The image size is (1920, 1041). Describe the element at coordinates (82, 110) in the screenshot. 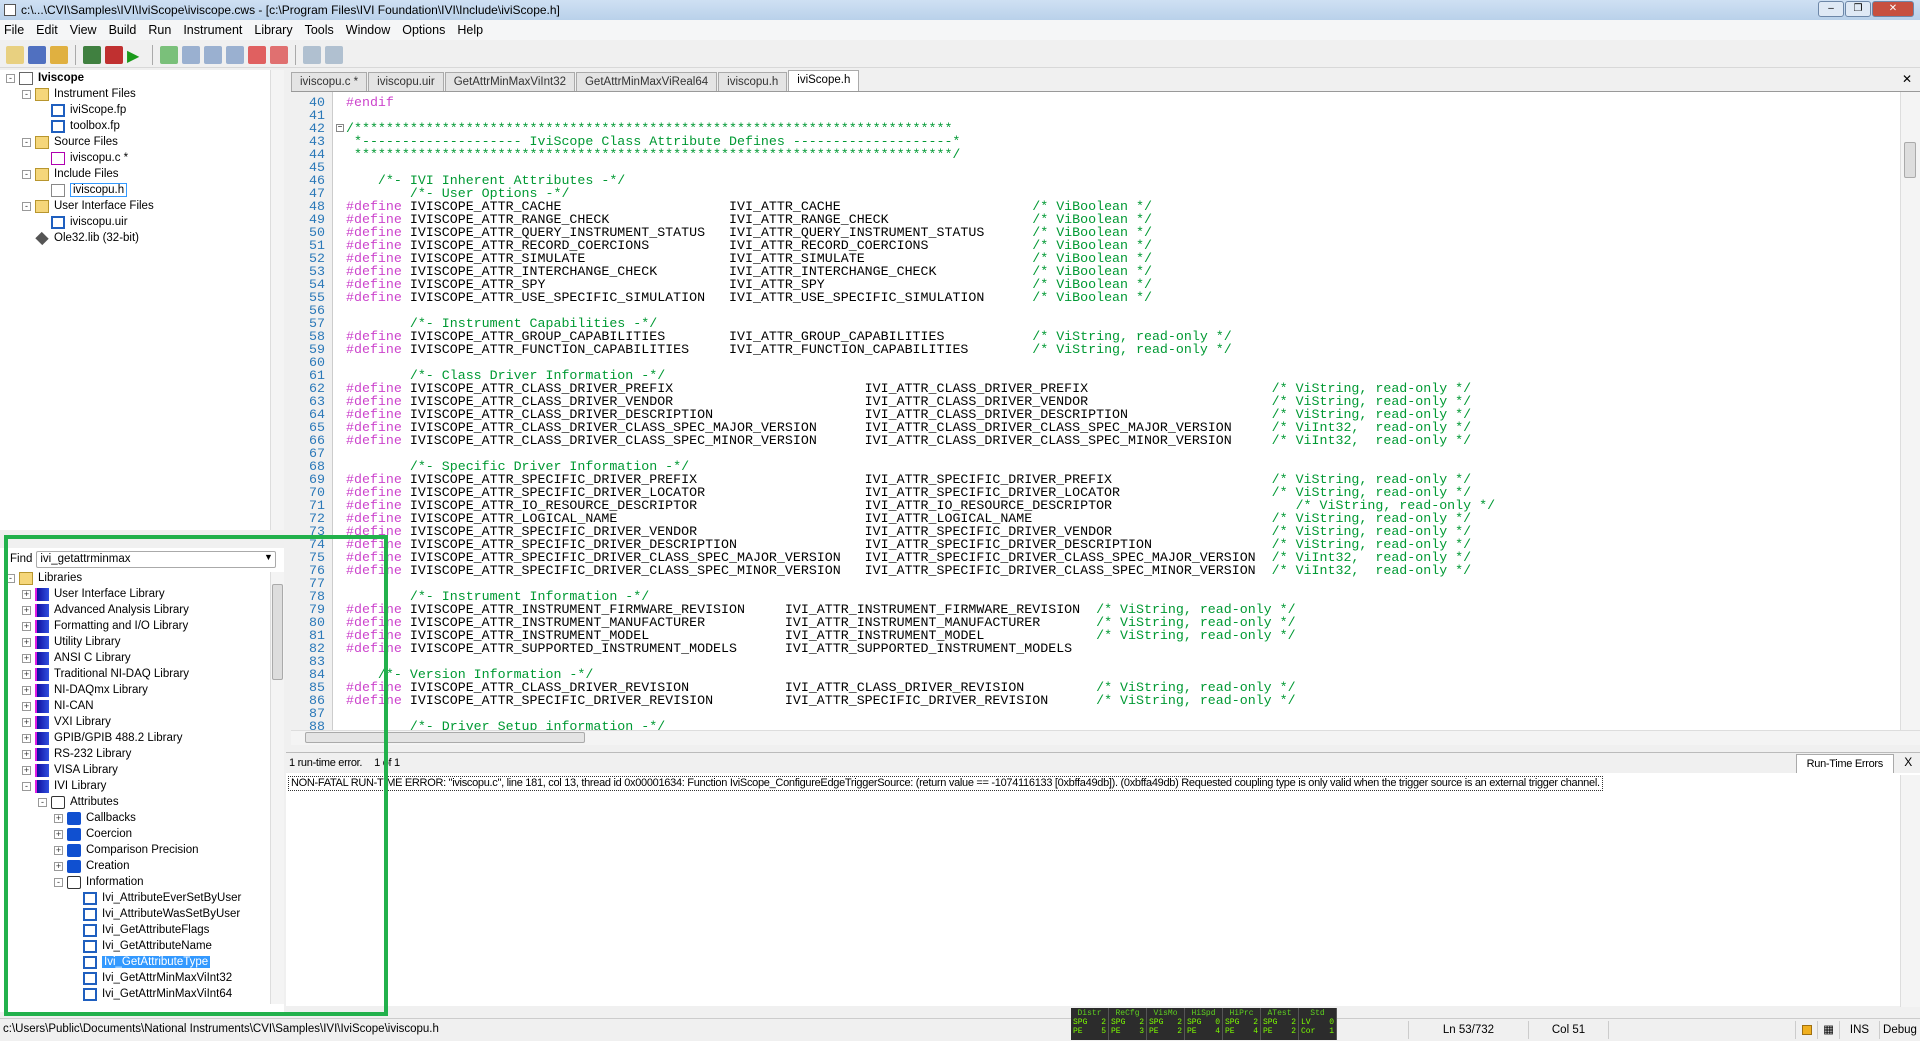

I see `tree-item: iviScope.fp` at that location.